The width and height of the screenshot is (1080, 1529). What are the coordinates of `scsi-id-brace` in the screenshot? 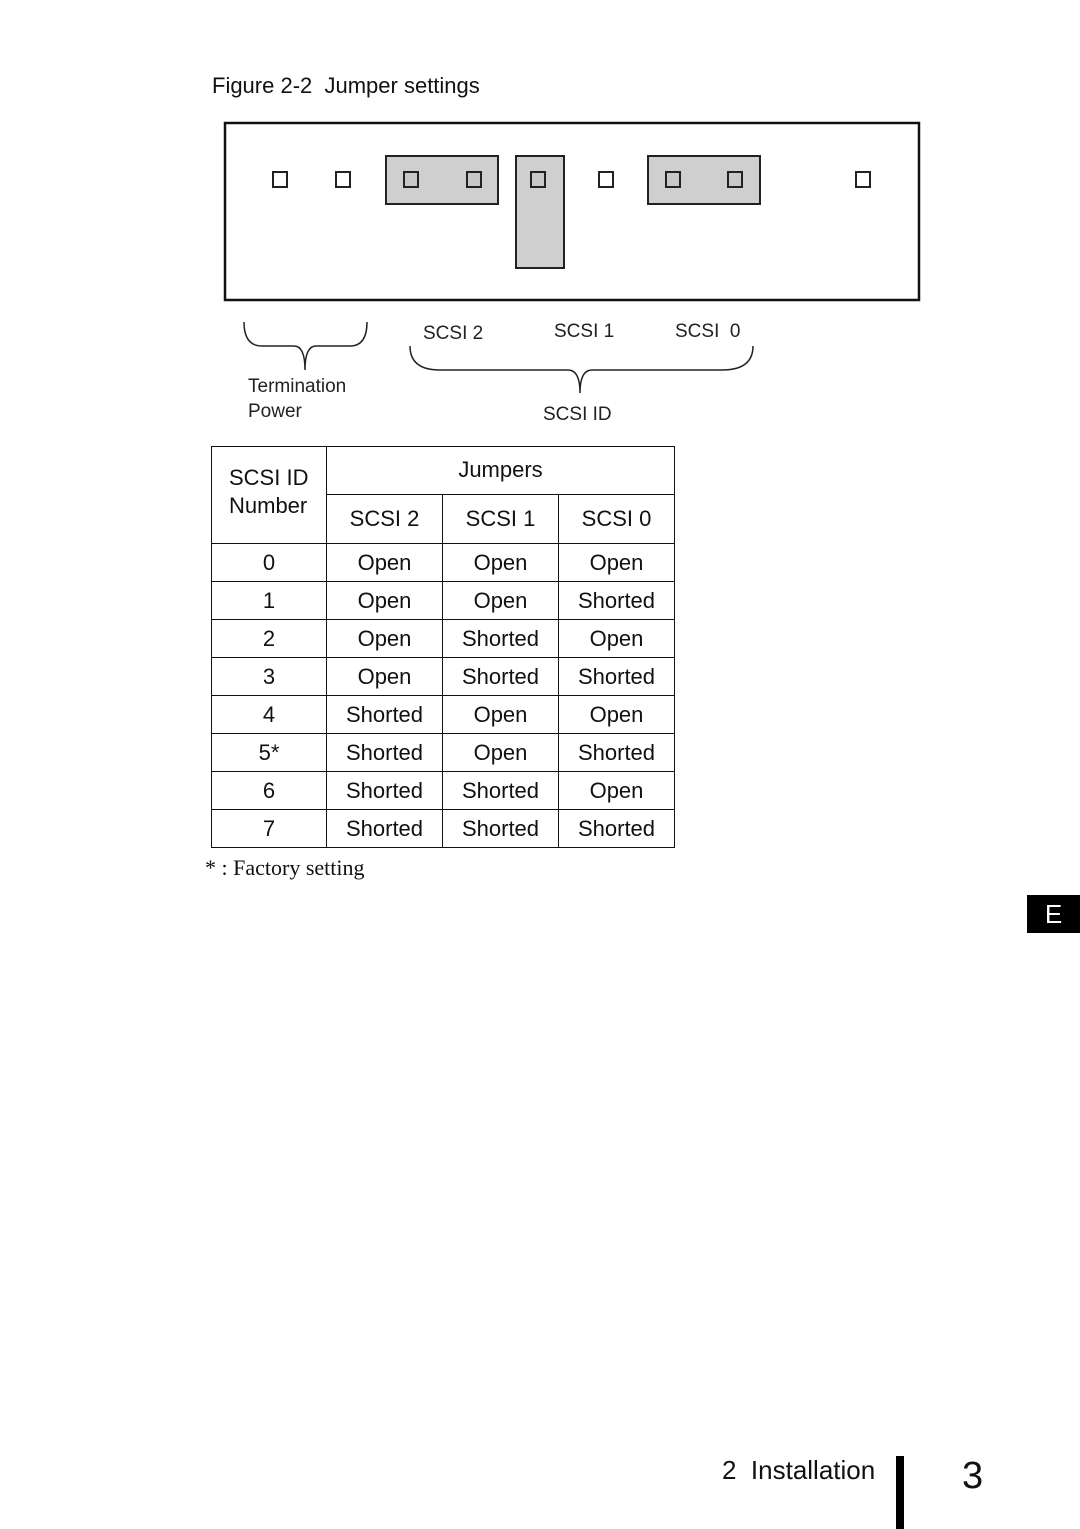 It's located at (581, 369).